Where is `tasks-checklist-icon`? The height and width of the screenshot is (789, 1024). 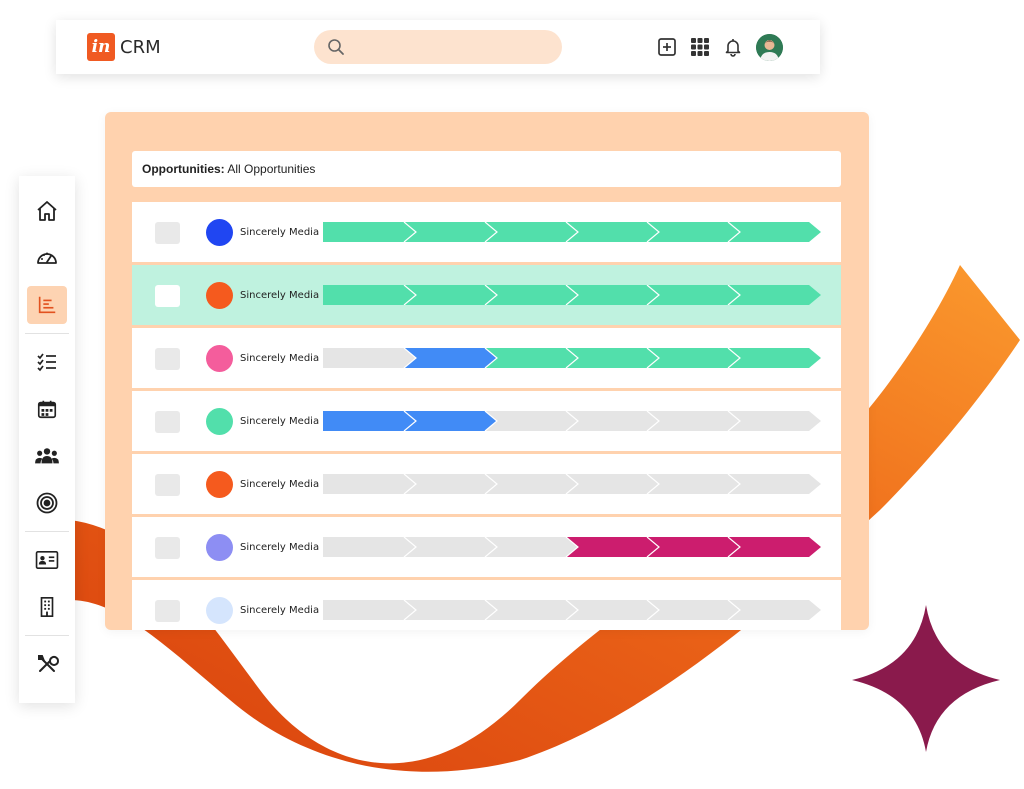 tasks-checklist-icon is located at coordinates (46, 362).